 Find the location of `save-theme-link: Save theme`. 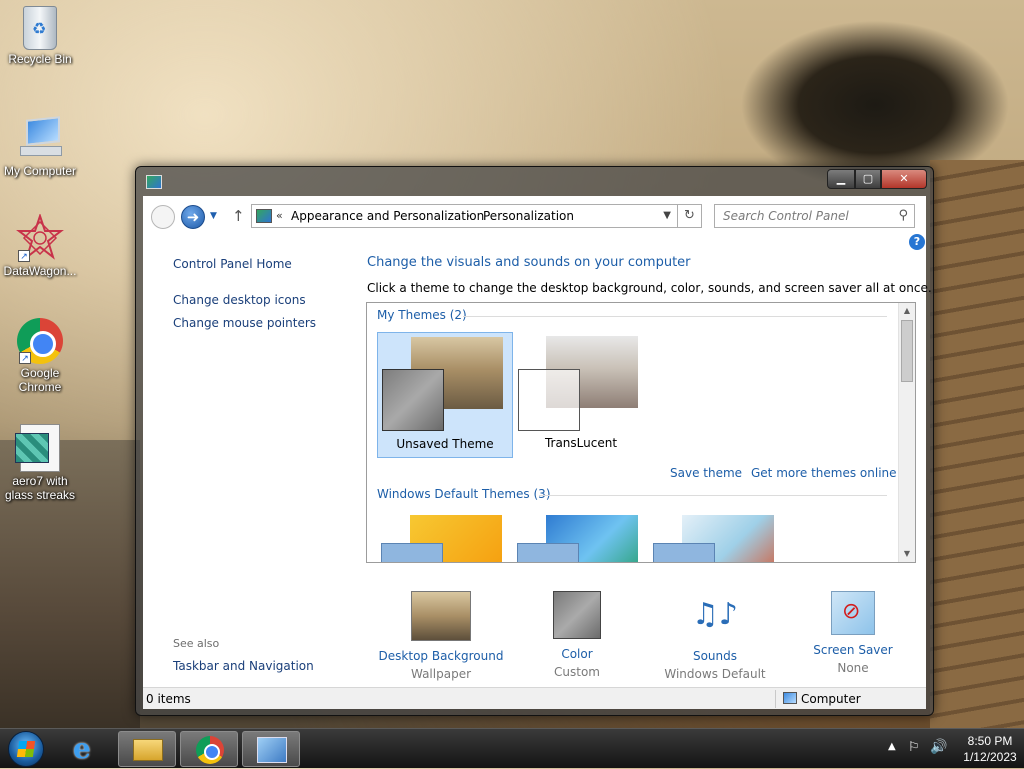

save-theme-link: Save theme is located at coordinates (706, 473).